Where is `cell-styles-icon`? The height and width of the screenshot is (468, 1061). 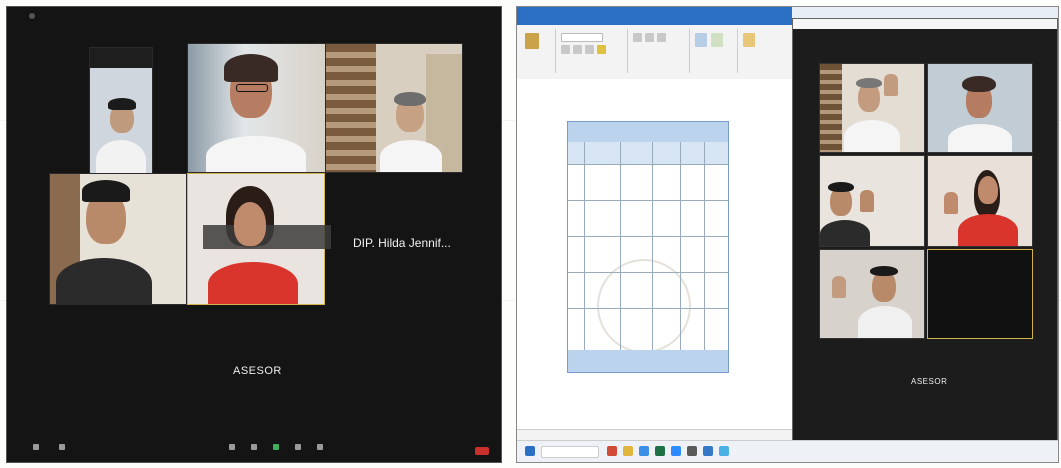
cell-styles-icon is located at coordinates (717, 40).